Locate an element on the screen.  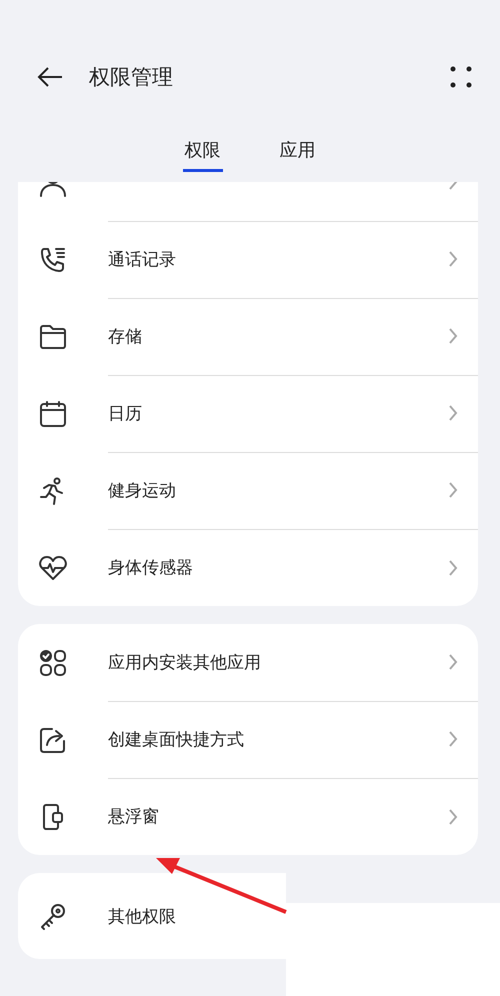
permission-row: 创建桌面快捷方式 is located at coordinates (248, 739).